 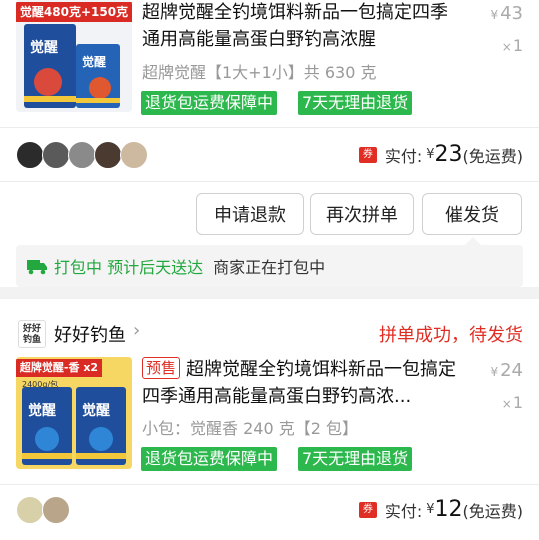 What do you see at coordinates (74, 12) in the screenshot?
I see `thumbnail-banner: 觉醒480克+150克` at bounding box center [74, 12].